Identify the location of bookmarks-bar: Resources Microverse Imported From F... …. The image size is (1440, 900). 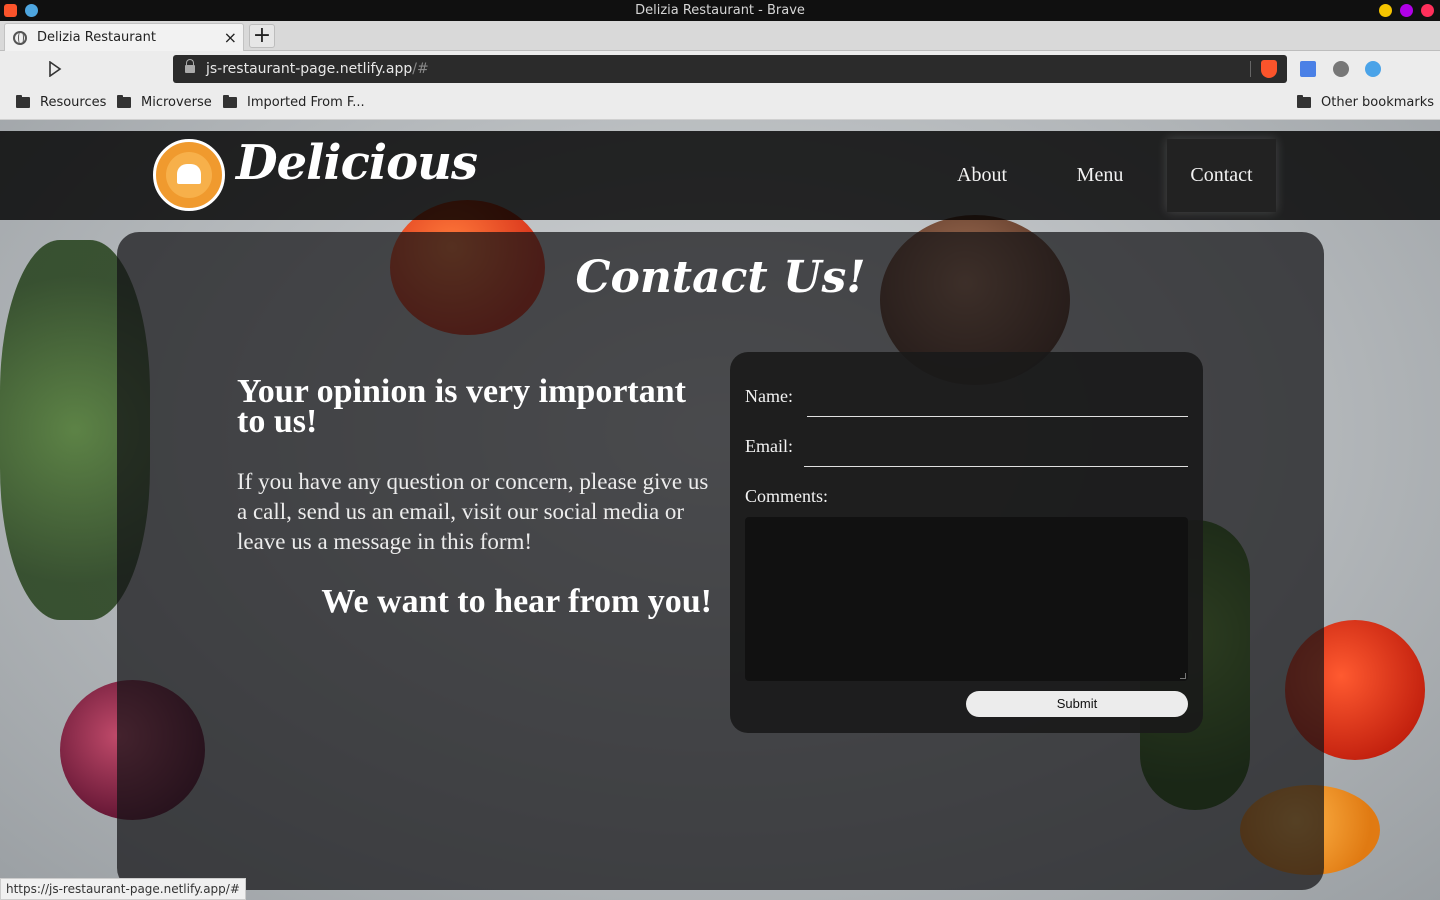
(720, 103).